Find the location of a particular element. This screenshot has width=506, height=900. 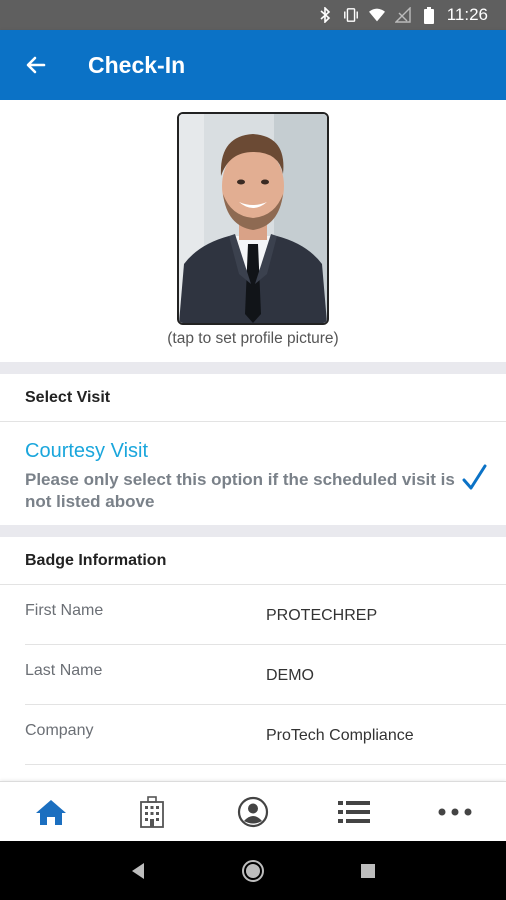

back-triangle-icon is located at coordinates (137, 870).